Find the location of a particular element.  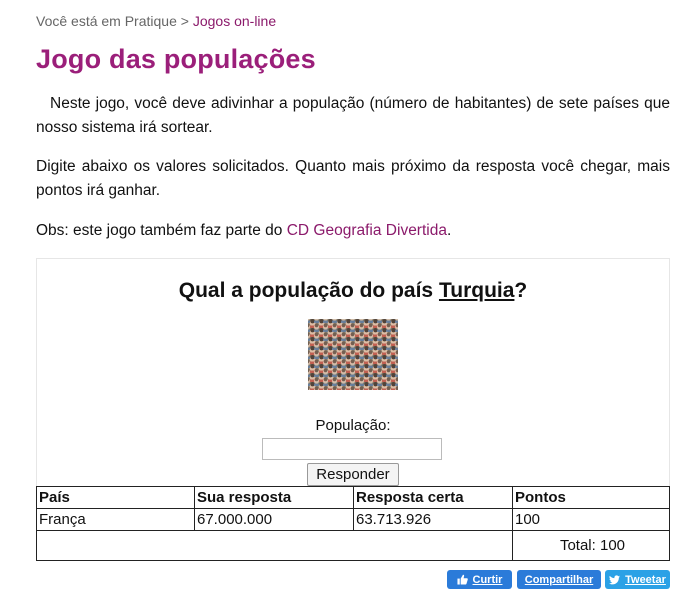

breadcrumb-current-link: Jogos on-line is located at coordinates (234, 21).